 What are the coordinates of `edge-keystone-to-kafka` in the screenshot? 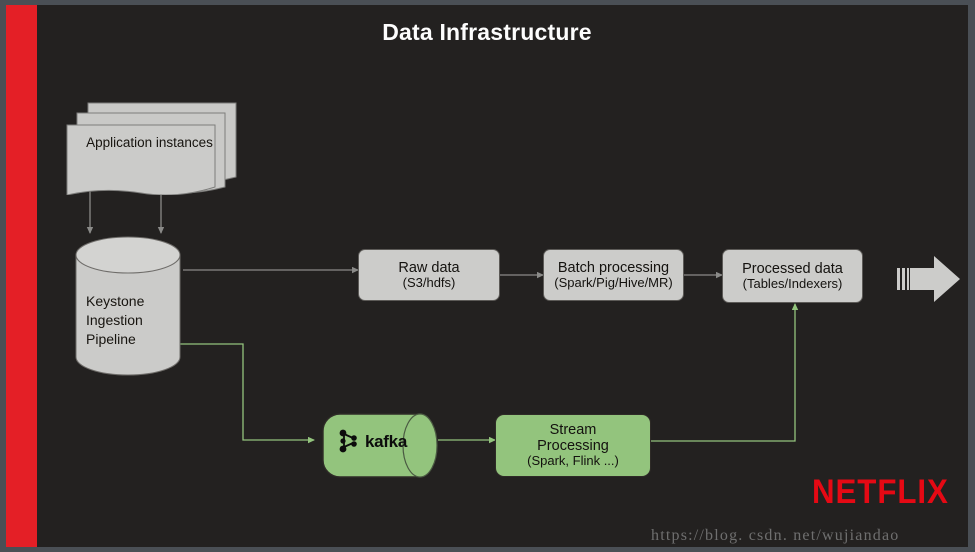 It's located at (246, 393).